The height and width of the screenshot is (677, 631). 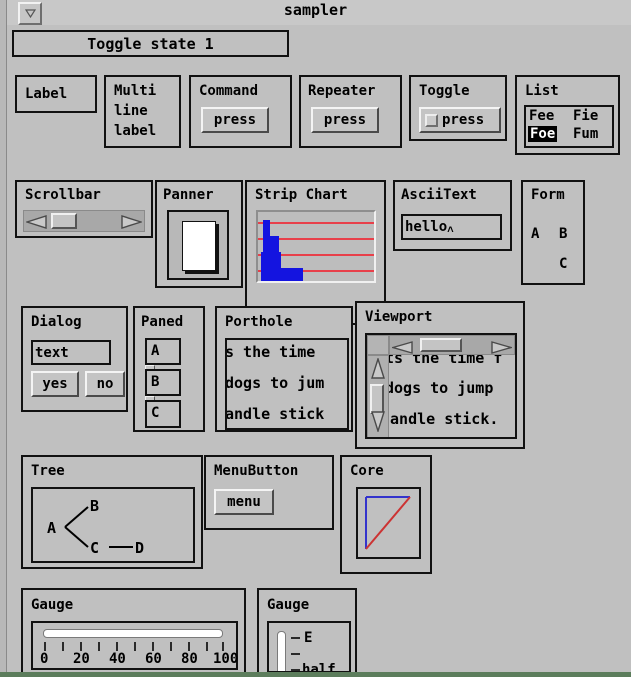 What do you see at coordinates (163, 414) in the screenshot?
I see `paned-pane-c: C` at bounding box center [163, 414].